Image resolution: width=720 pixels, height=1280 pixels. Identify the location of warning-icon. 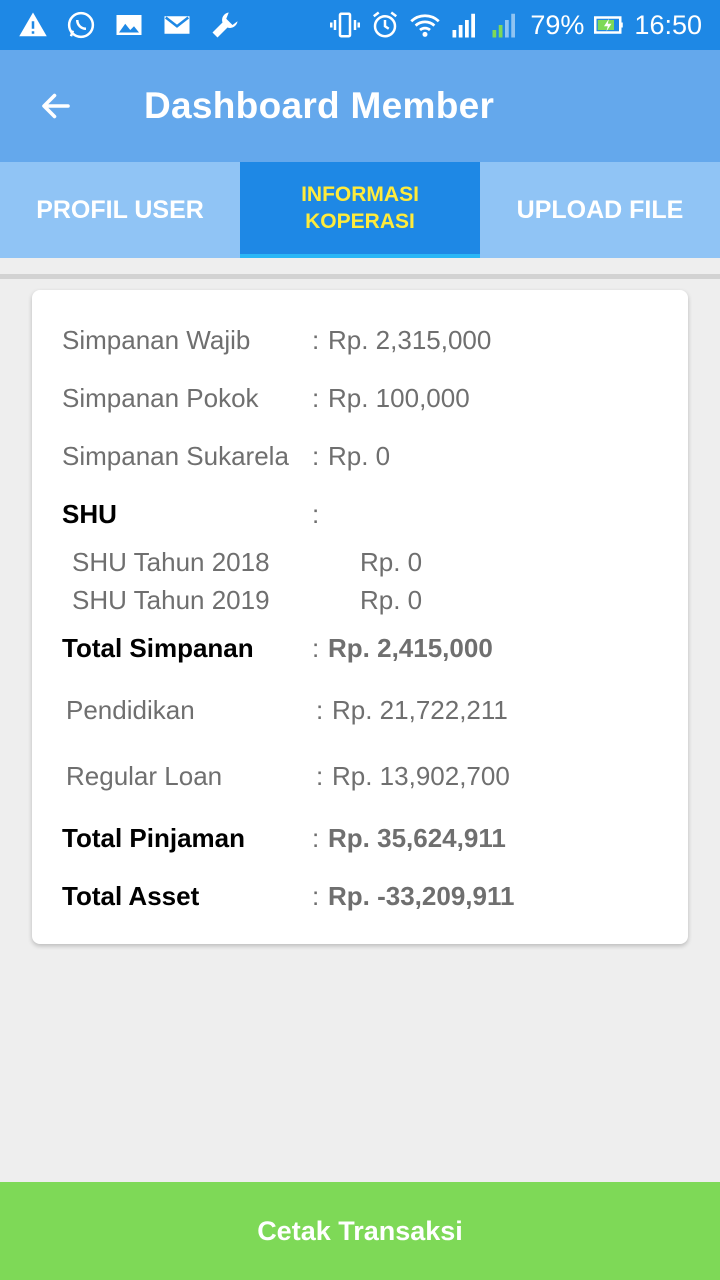
(33, 25).